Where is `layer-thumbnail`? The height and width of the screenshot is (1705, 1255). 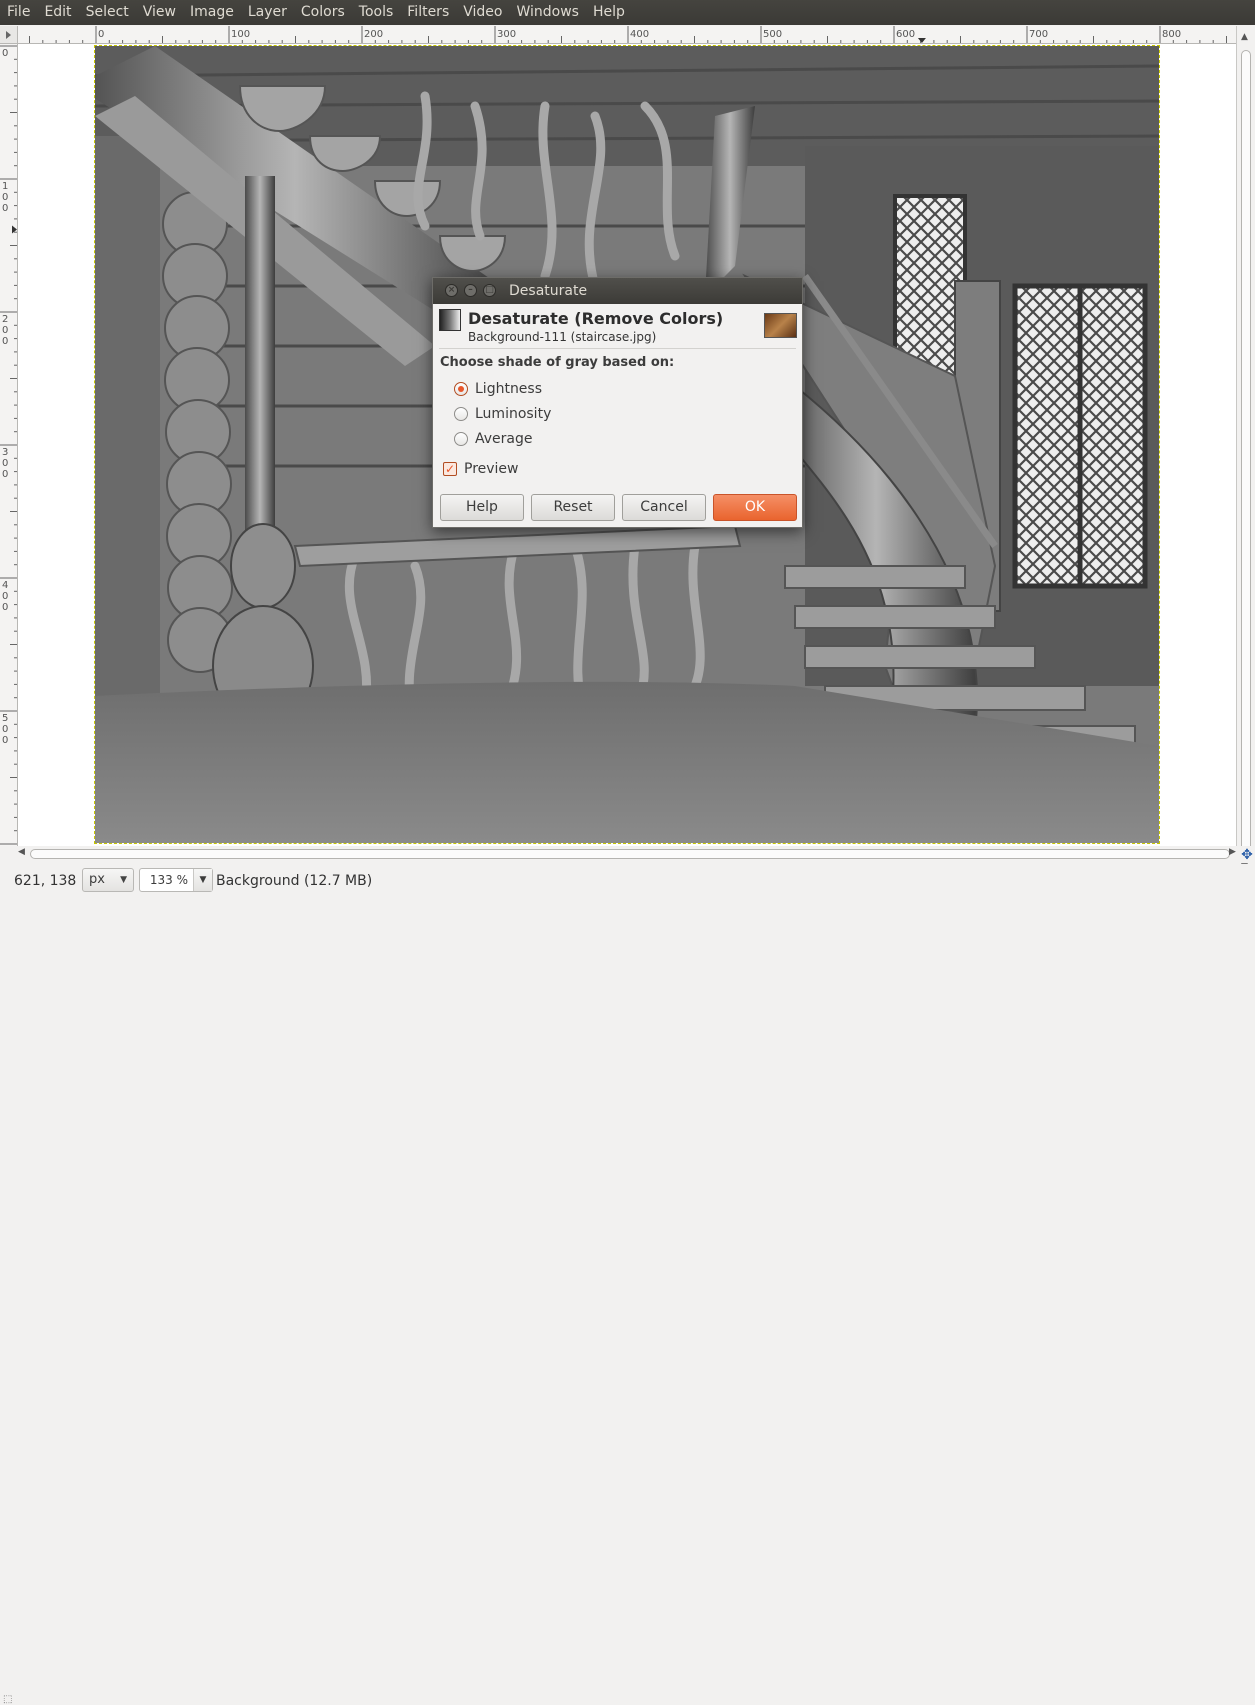 layer-thumbnail is located at coordinates (780, 325).